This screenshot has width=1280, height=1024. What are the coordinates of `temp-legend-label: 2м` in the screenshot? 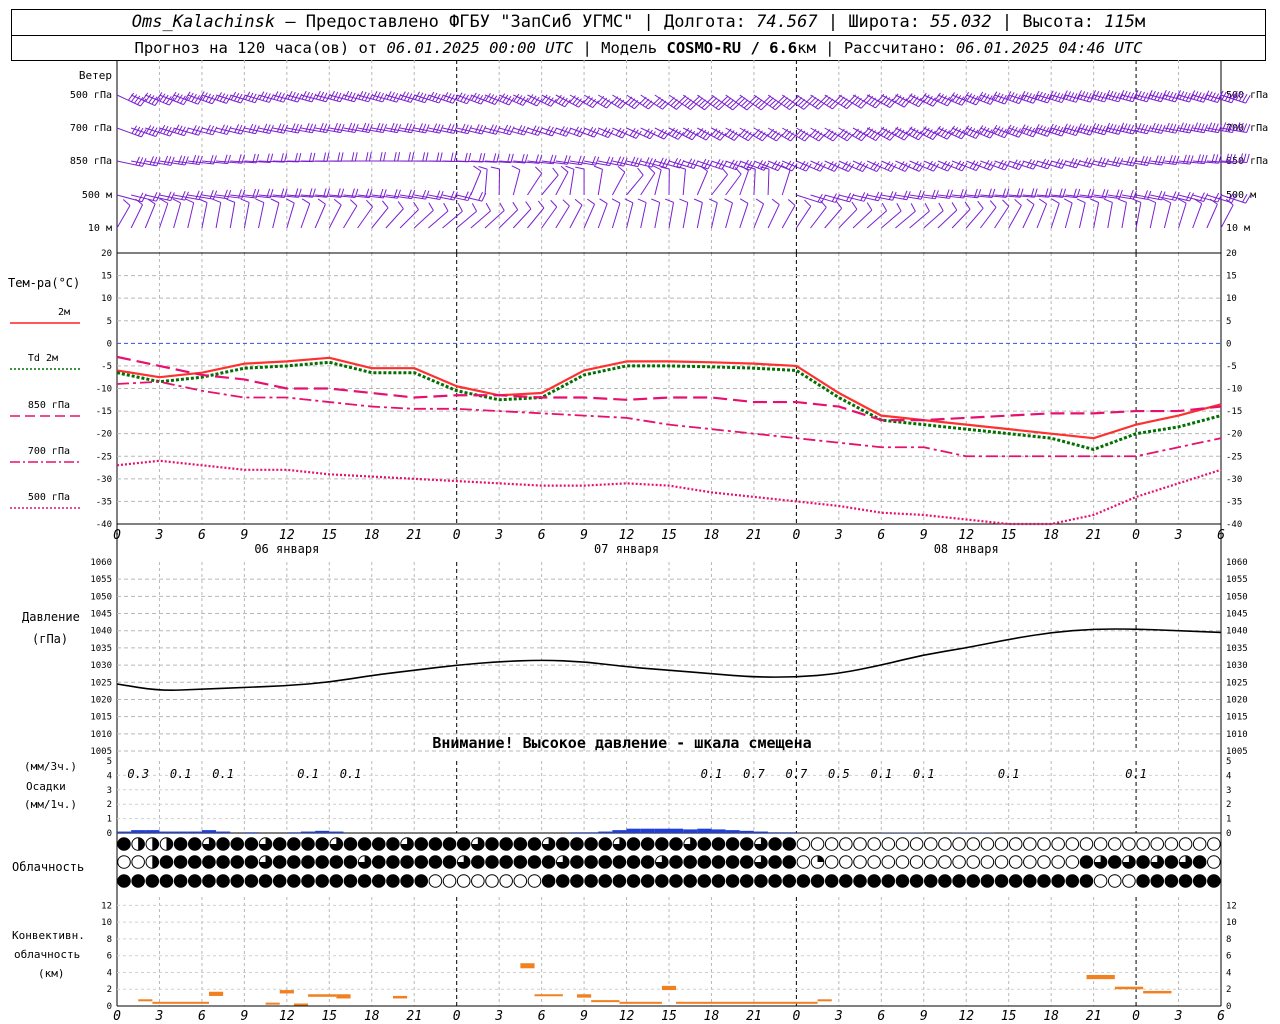 It's located at (64, 312).